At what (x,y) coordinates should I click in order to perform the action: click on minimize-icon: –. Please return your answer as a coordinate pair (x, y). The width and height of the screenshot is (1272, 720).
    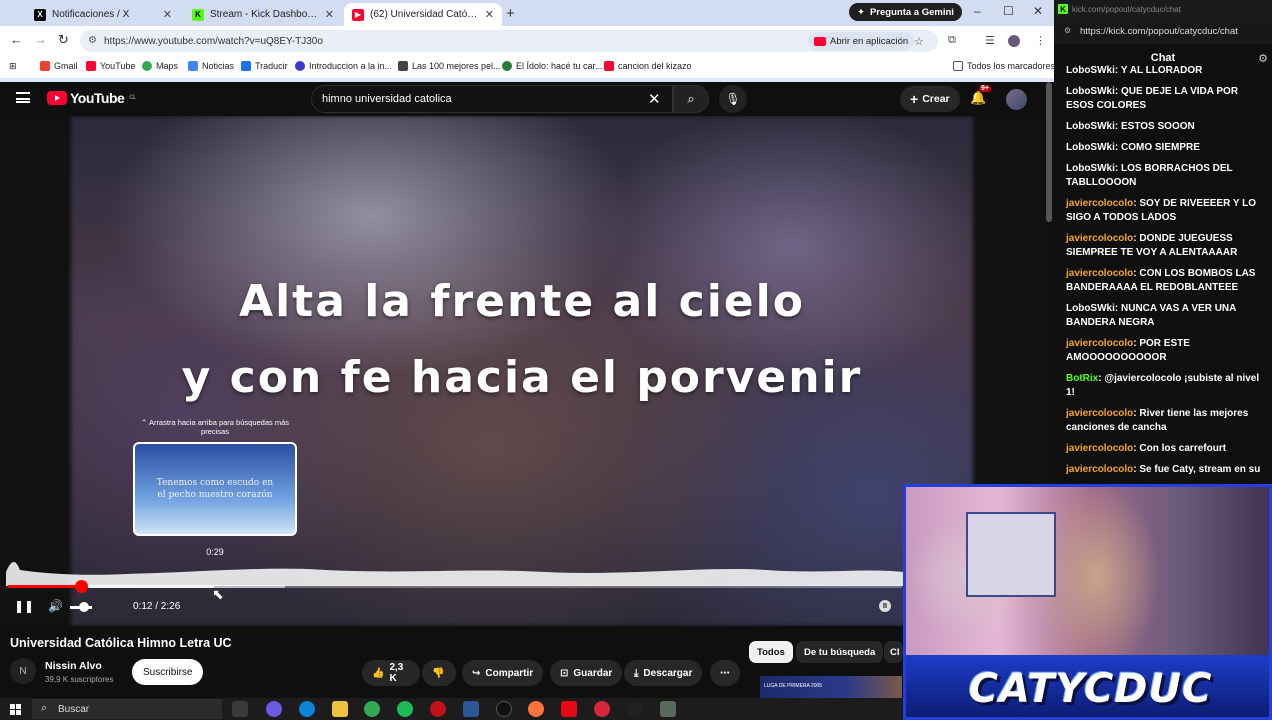
    Looking at the image, I should click on (977, 11).